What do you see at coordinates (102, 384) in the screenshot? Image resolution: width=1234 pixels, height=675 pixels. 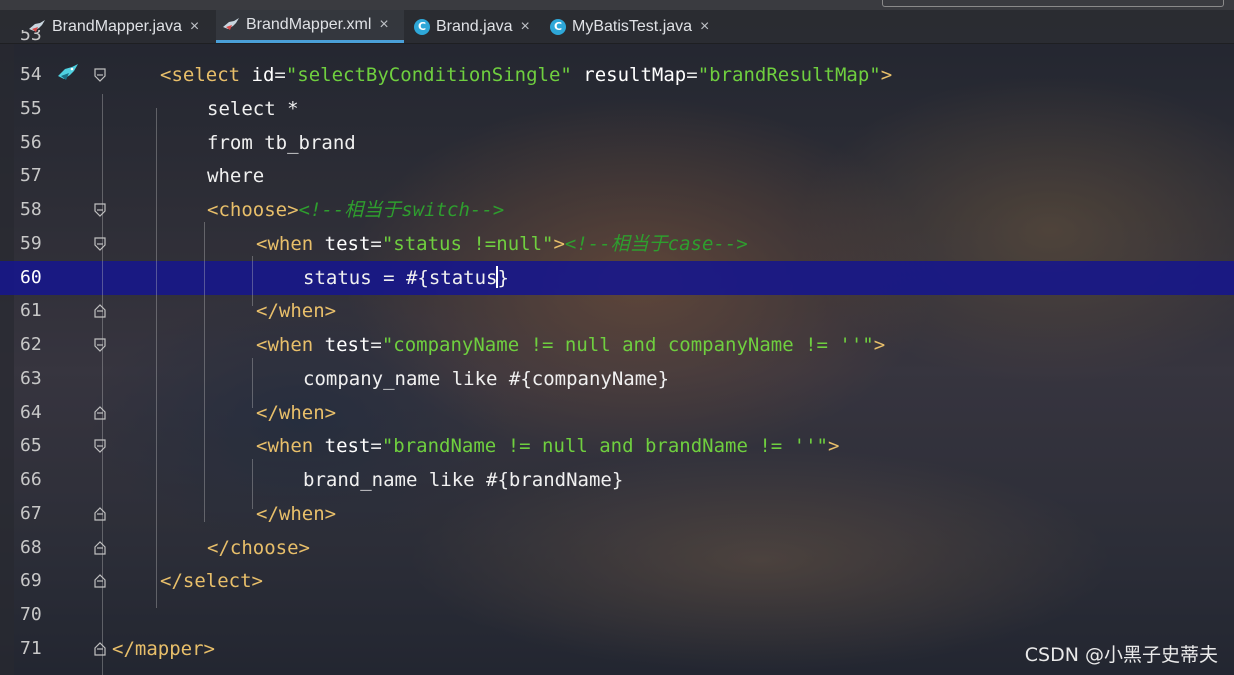 I see `fold-line` at bounding box center [102, 384].